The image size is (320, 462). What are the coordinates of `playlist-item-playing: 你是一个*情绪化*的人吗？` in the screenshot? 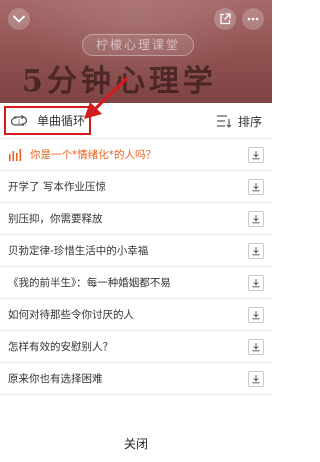 It's located at (136, 155).